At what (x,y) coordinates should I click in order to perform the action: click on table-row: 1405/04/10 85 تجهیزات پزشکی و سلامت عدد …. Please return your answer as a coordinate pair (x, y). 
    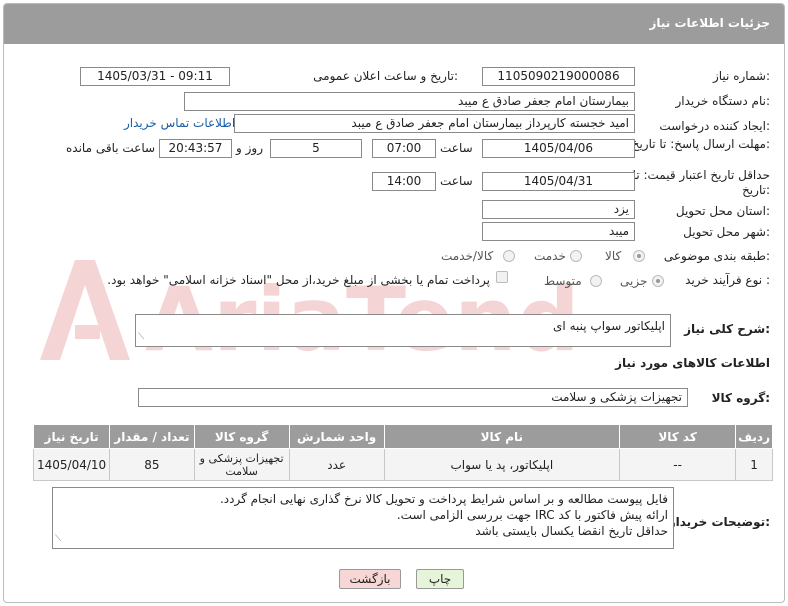
    Looking at the image, I should click on (402, 464).